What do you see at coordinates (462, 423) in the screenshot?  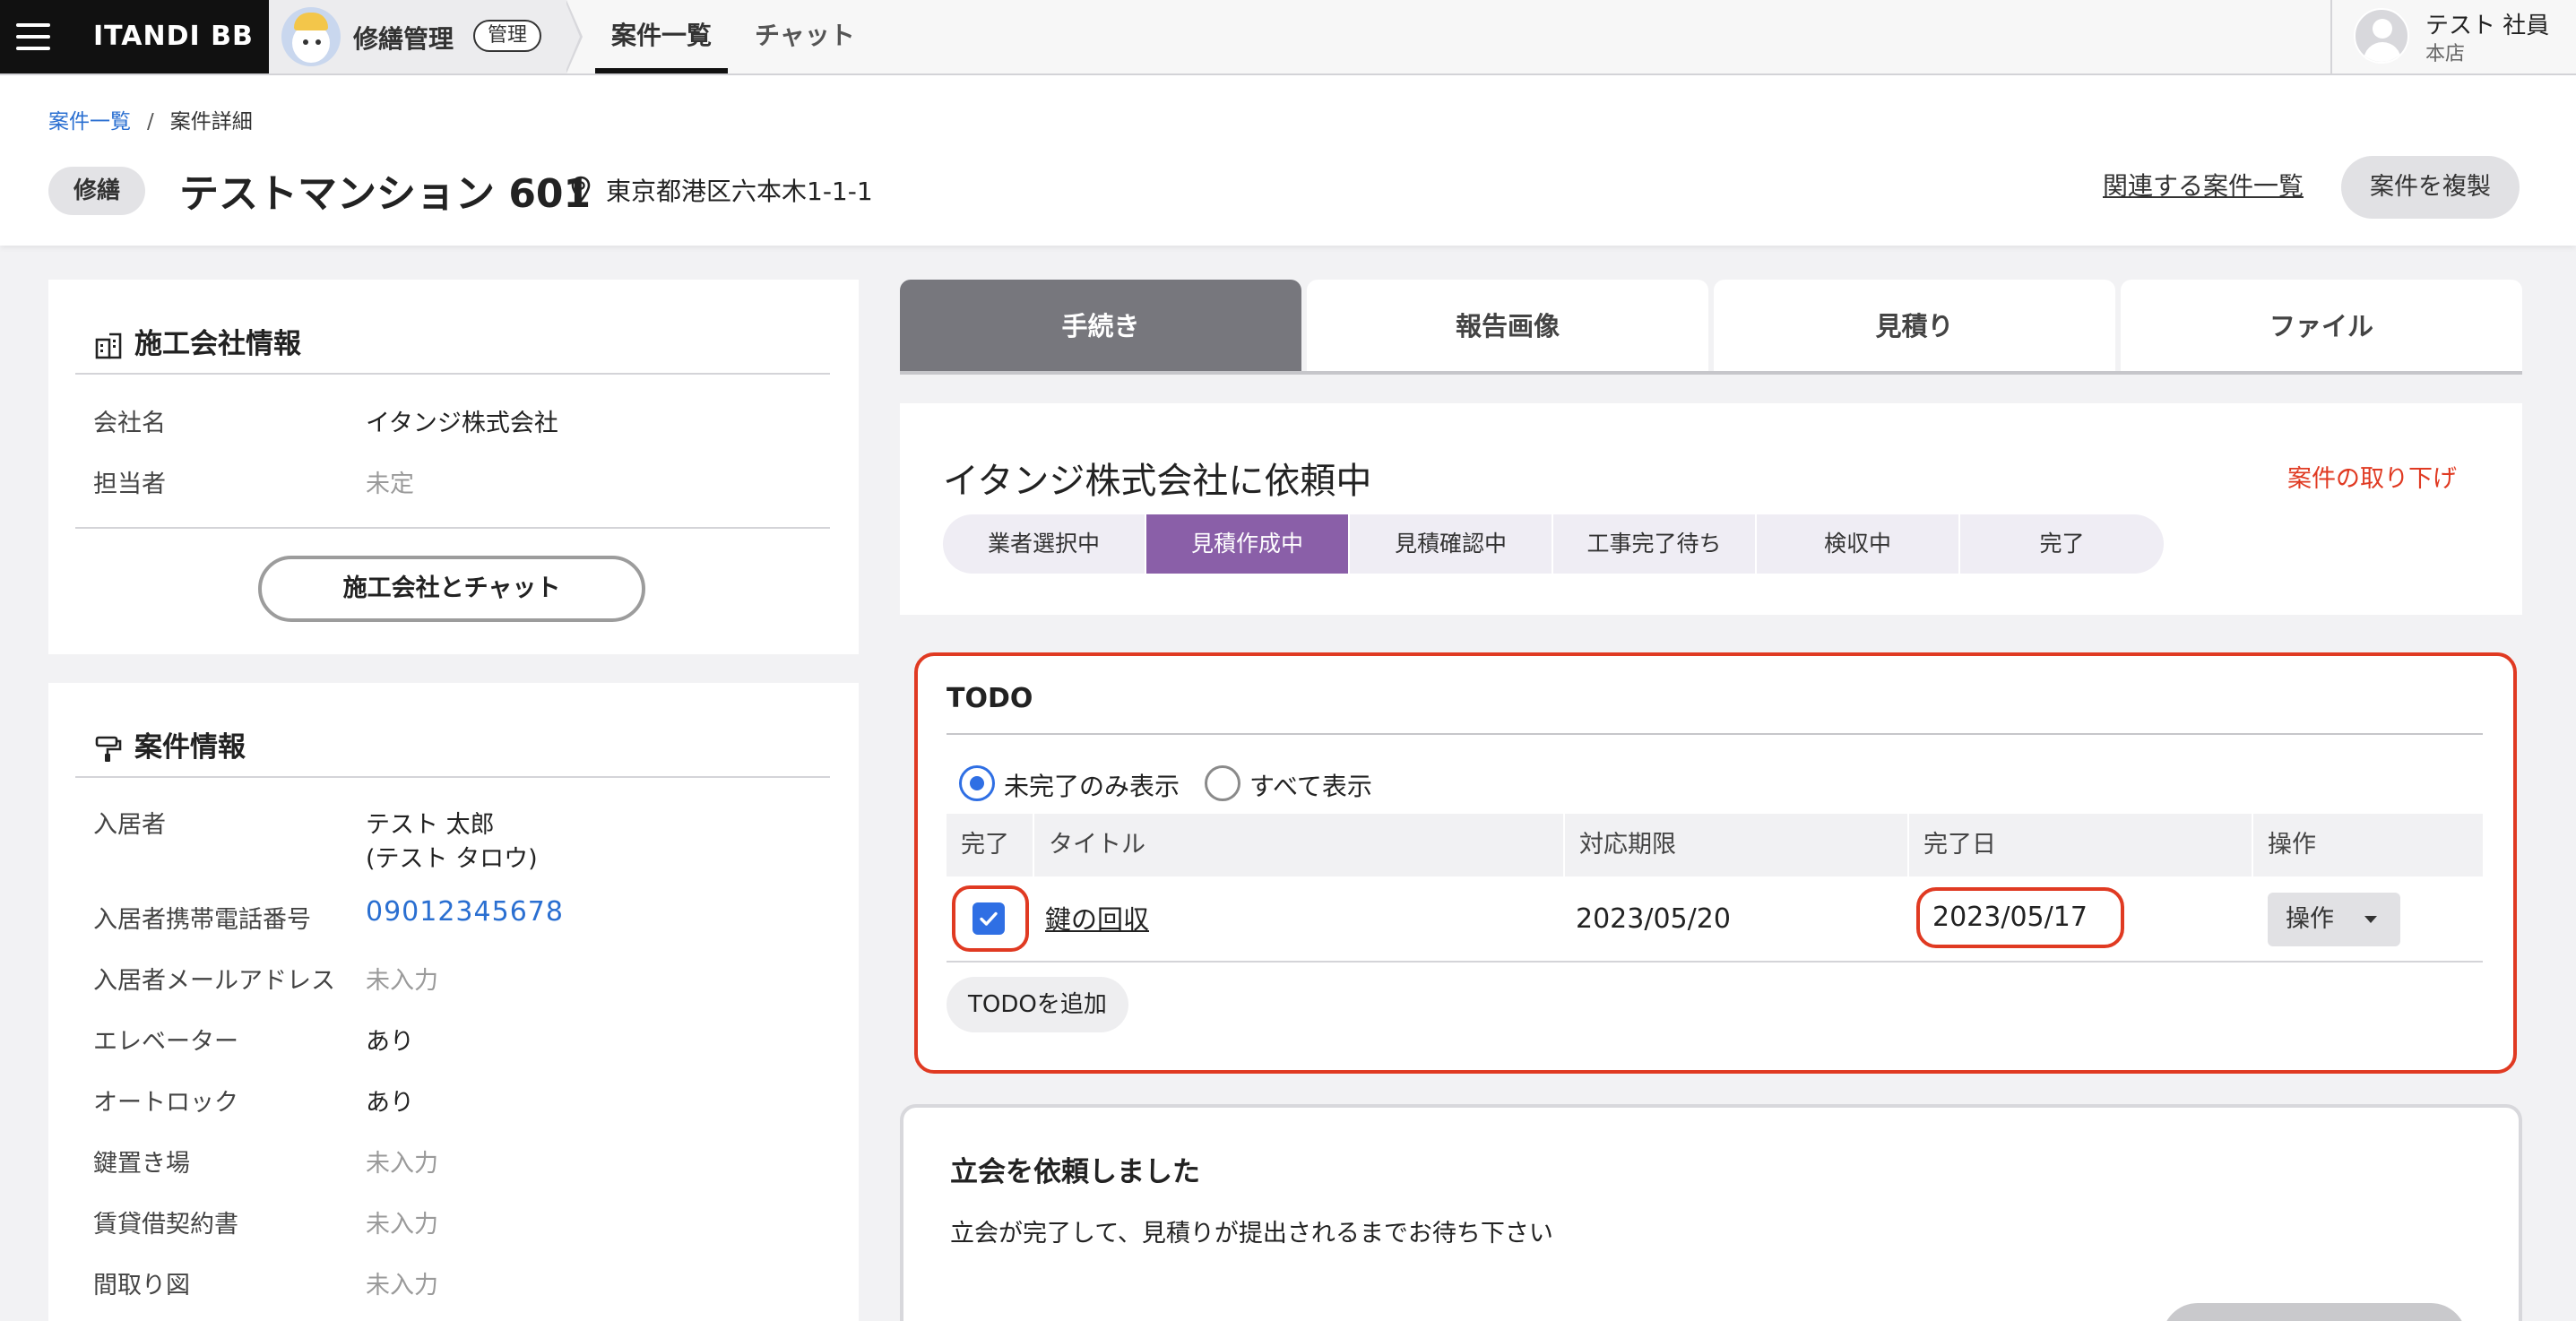 I see `company-name-value: イタンジ株式会社` at bounding box center [462, 423].